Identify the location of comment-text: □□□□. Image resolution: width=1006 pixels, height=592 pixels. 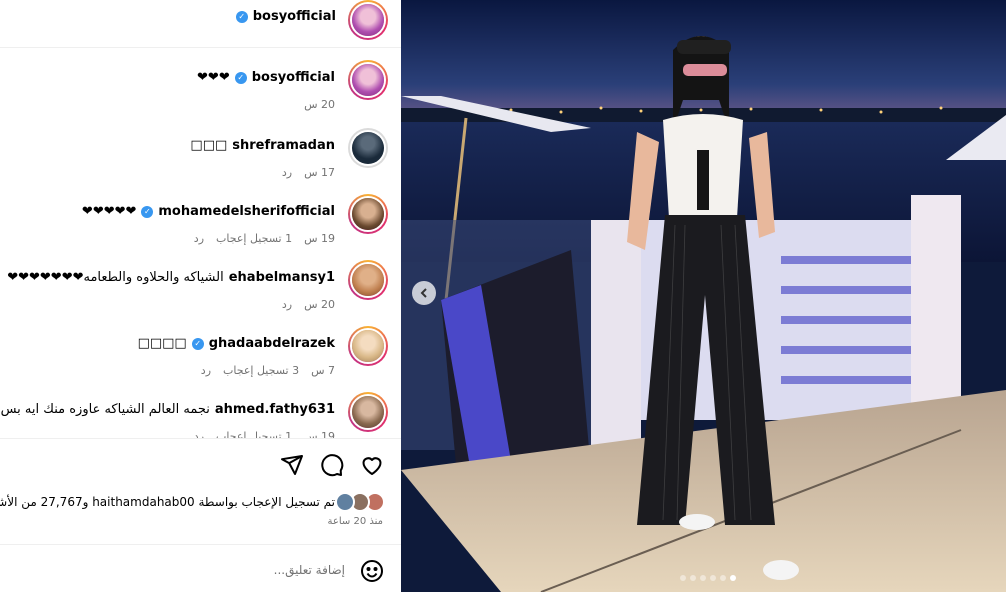
(162, 343).